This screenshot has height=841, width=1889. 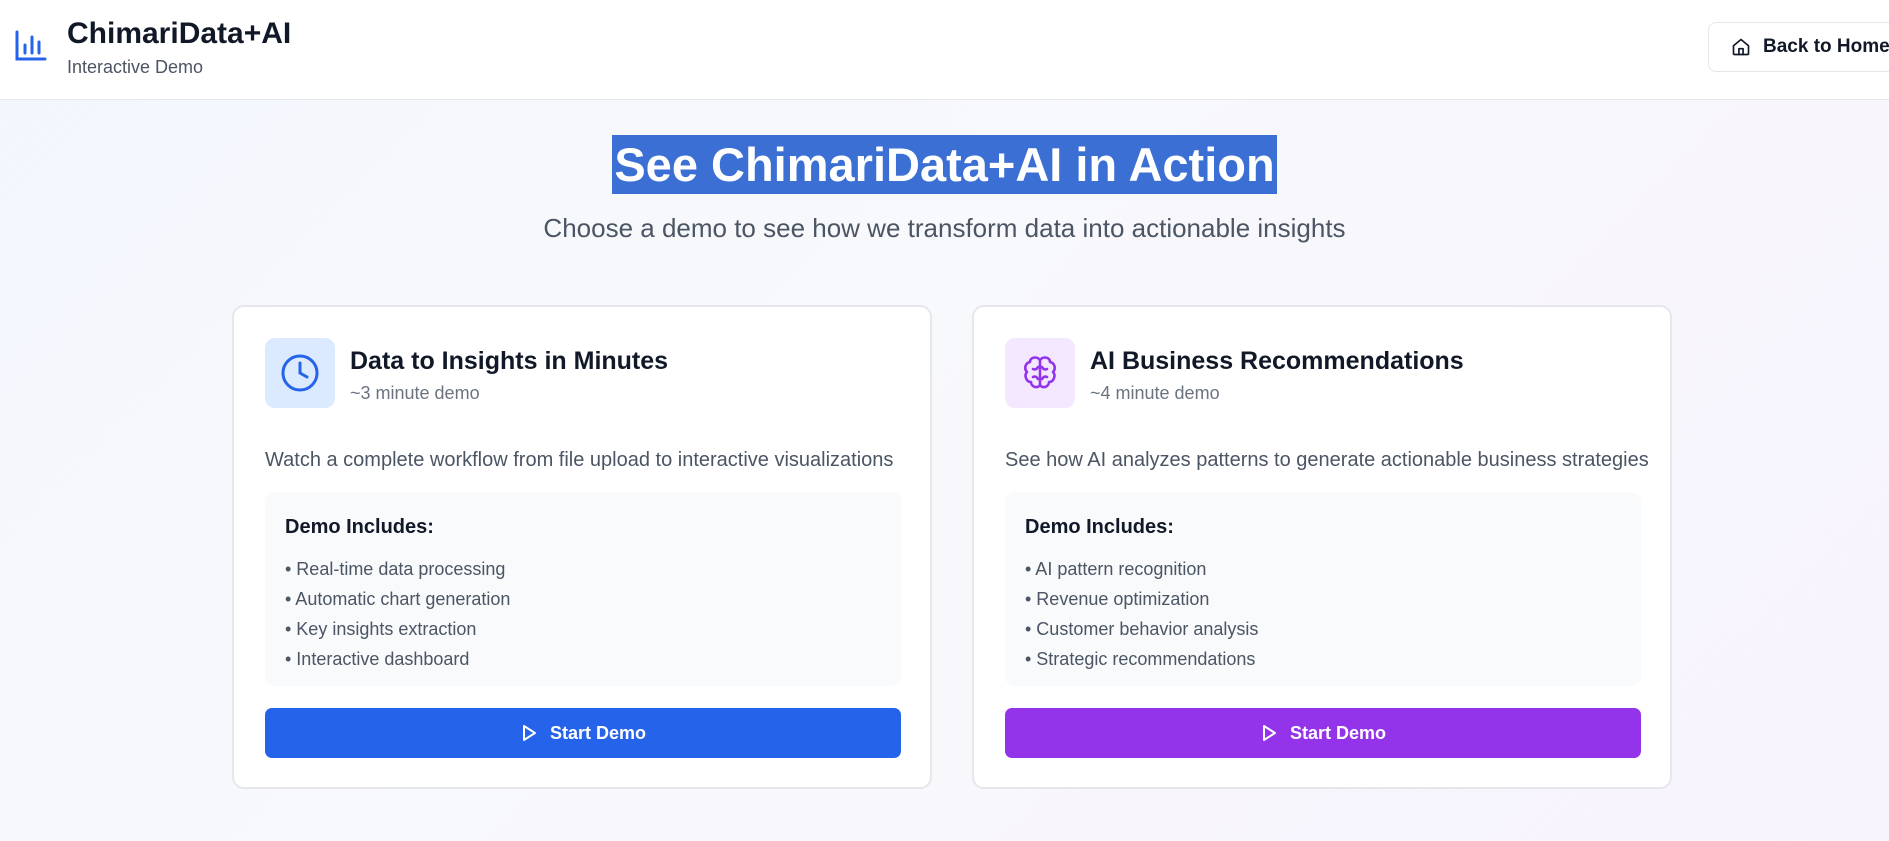 I want to click on brand-subtitle: Interactive Demo, so click(x=135, y=67).